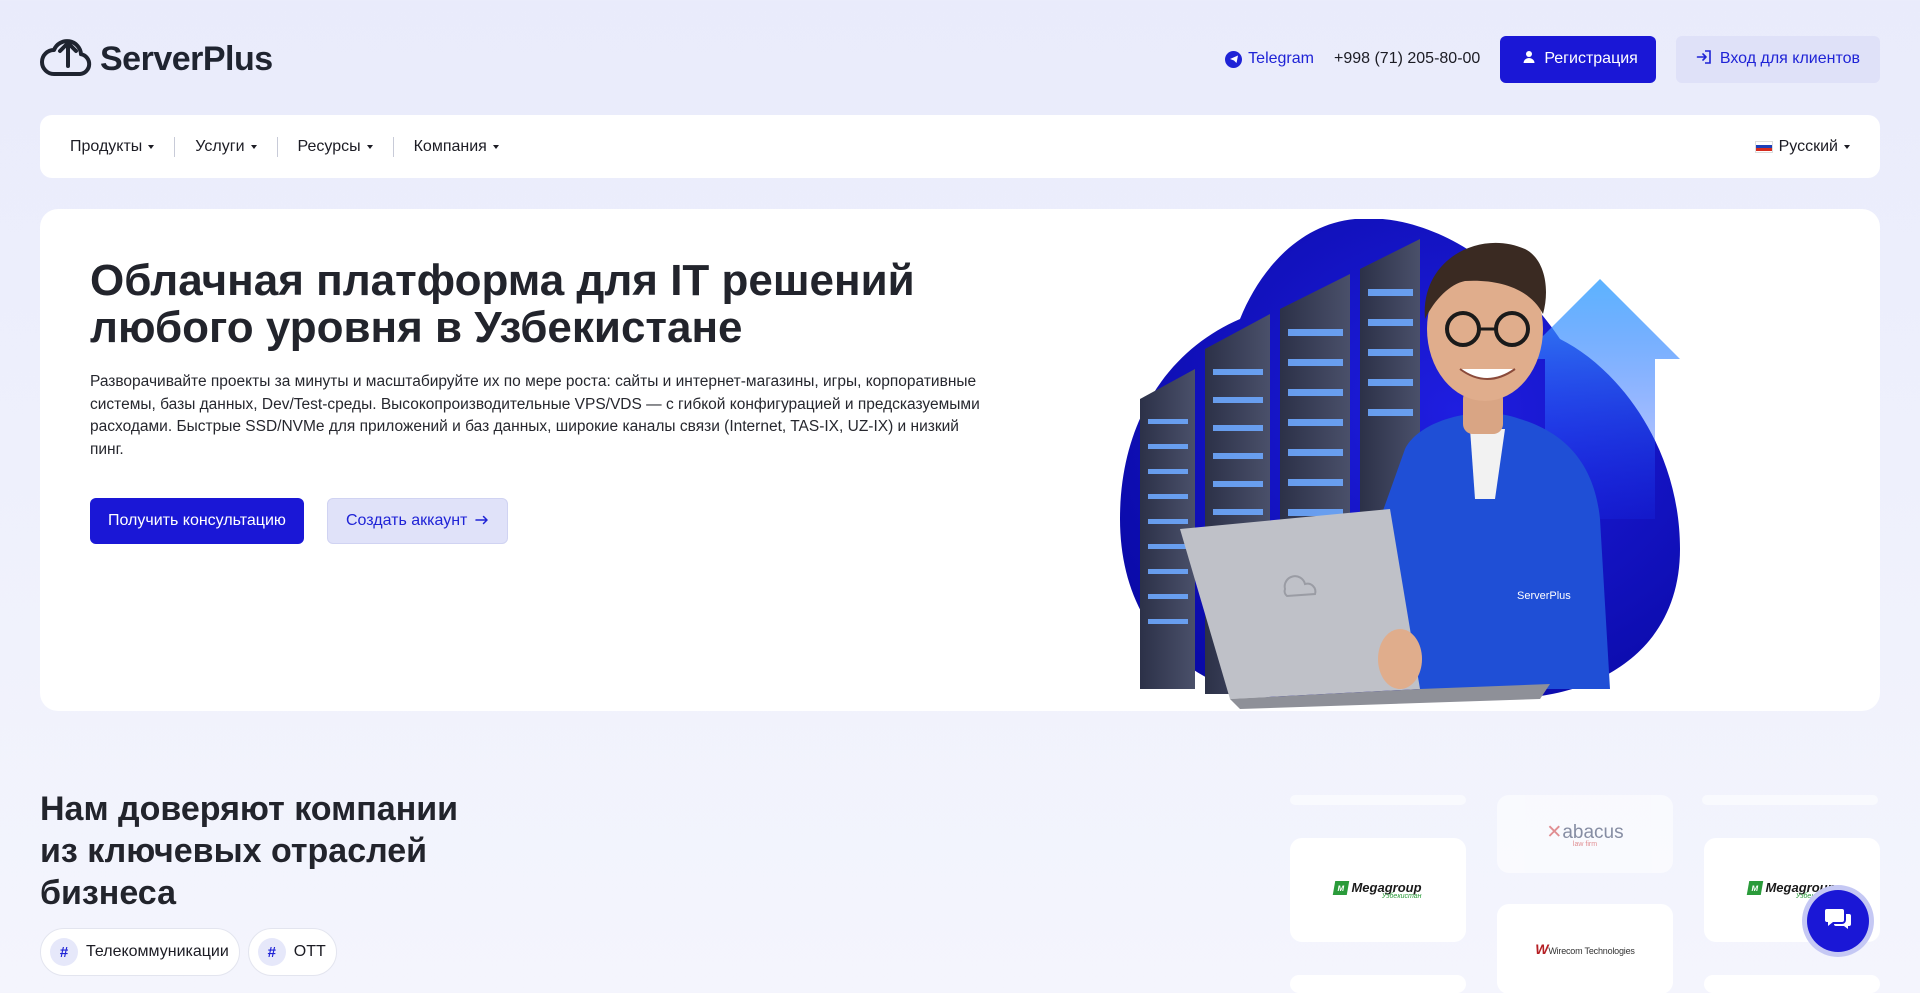 Image resolution: width=1920 pixels, height=993 pixels. I want to click on language-selector: Русский, so click(1802, 146).